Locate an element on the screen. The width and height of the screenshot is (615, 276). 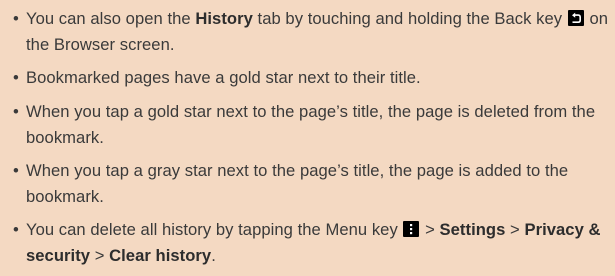
clear-history-label: Clear history is located at coordinates (160, 255).